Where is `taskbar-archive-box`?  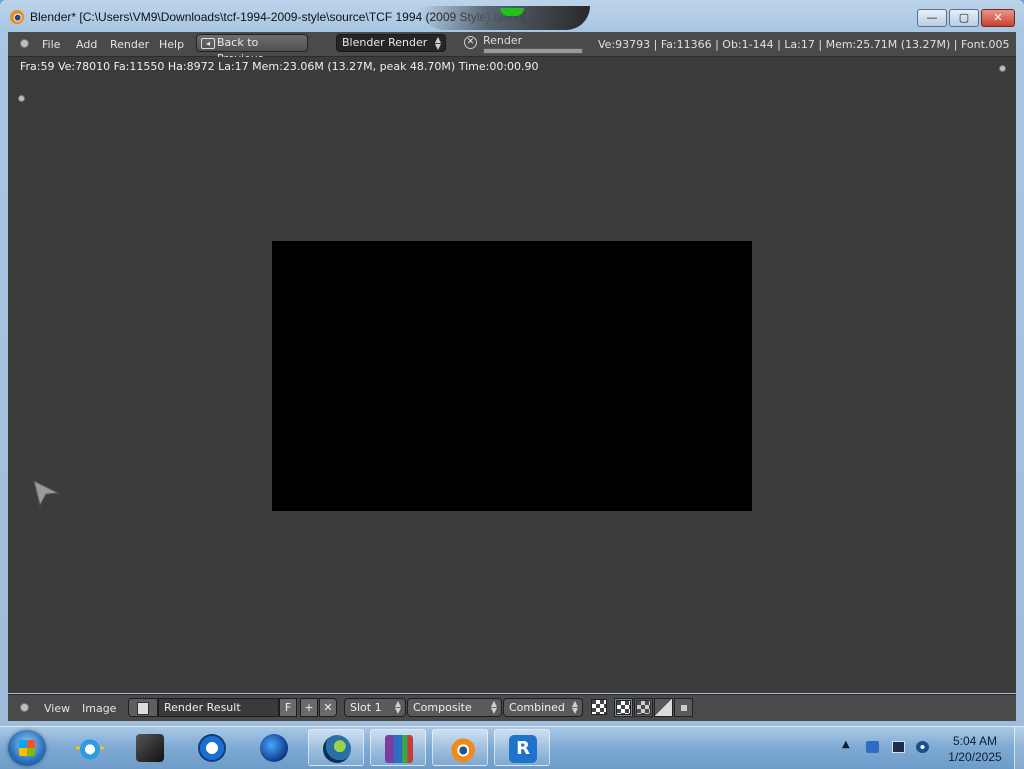
taskbar-archive-box is located at coordinates (150, 747).